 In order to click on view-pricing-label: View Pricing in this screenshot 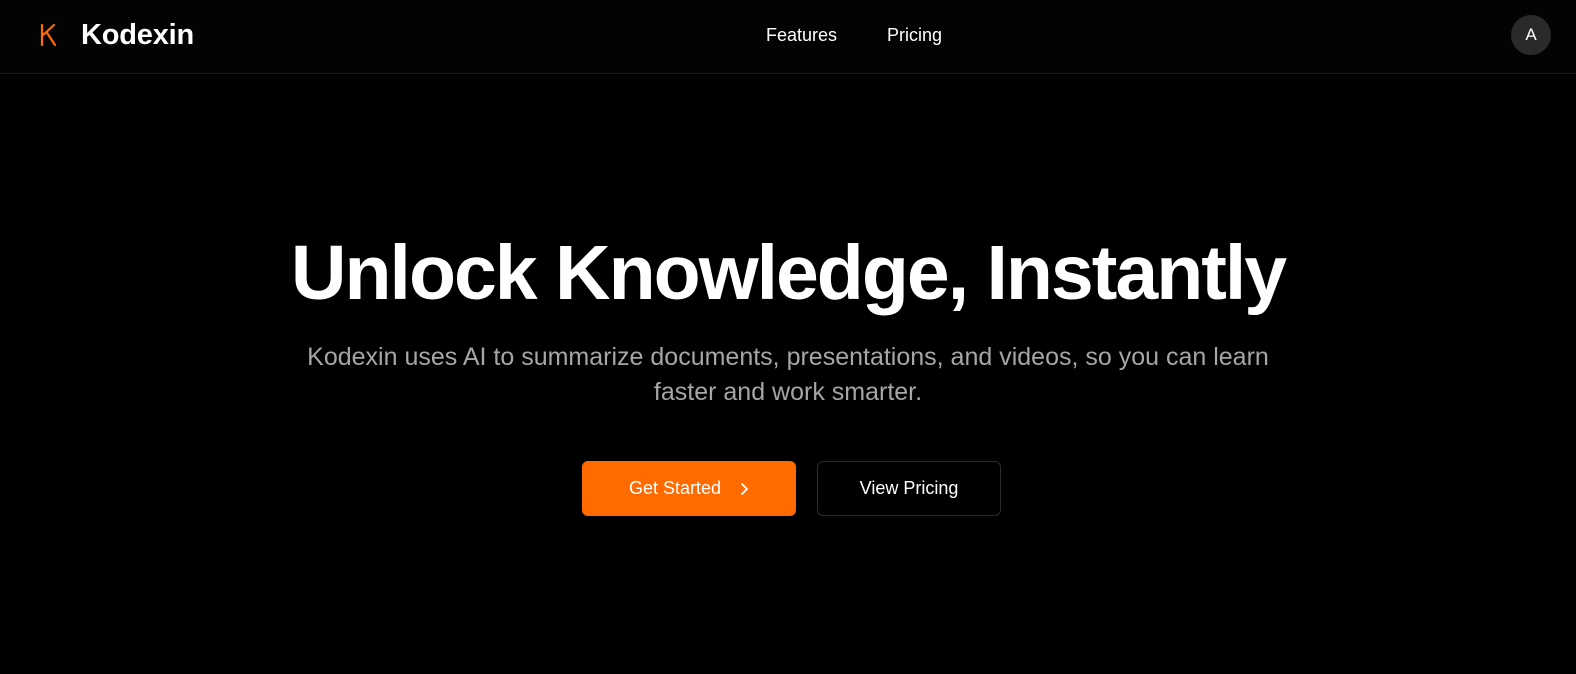, I will do `click(909, 488)`.